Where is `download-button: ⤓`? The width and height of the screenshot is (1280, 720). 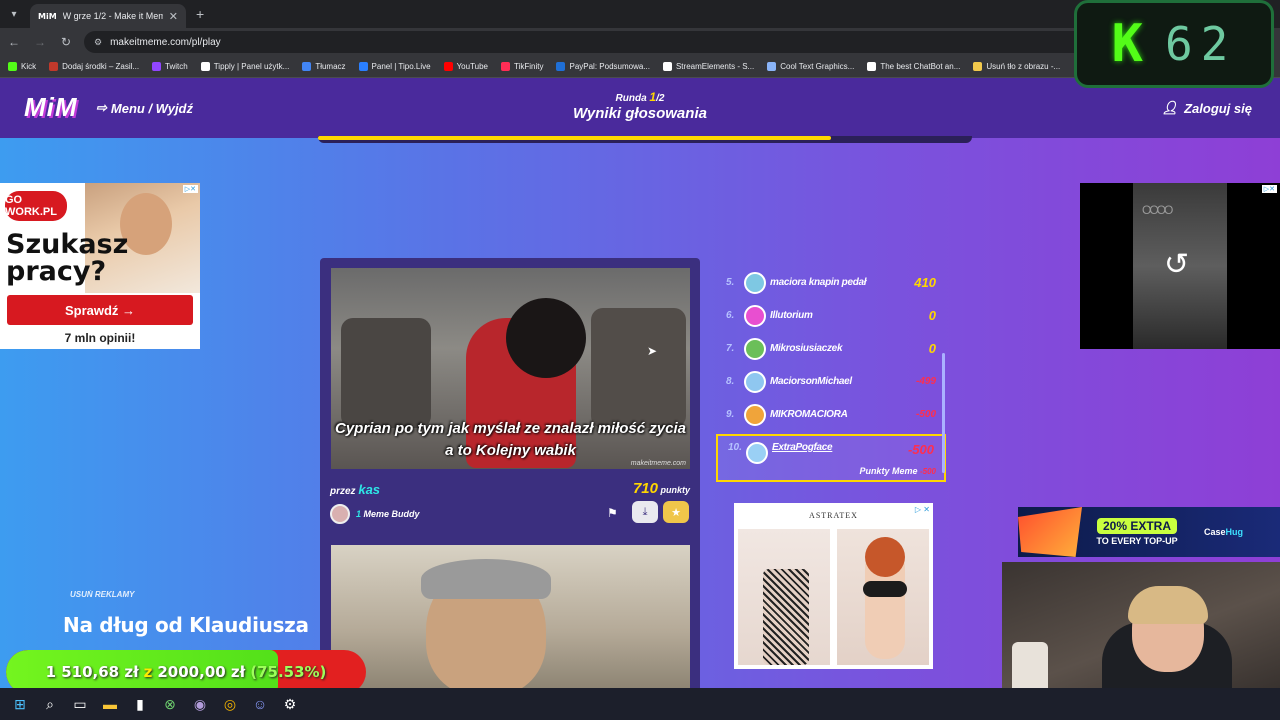 download-button: ⤓ is located at coordinates (645, 512).